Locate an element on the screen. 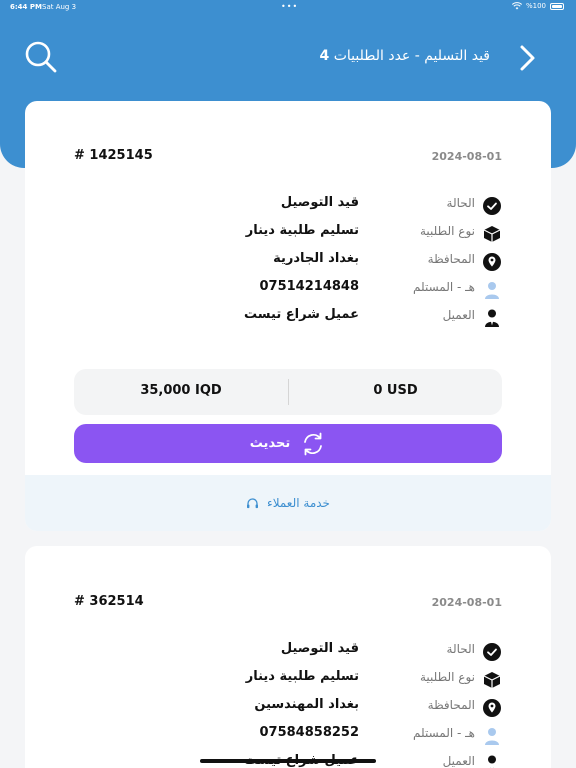  battery-icon is located at coordinates (557, 6).